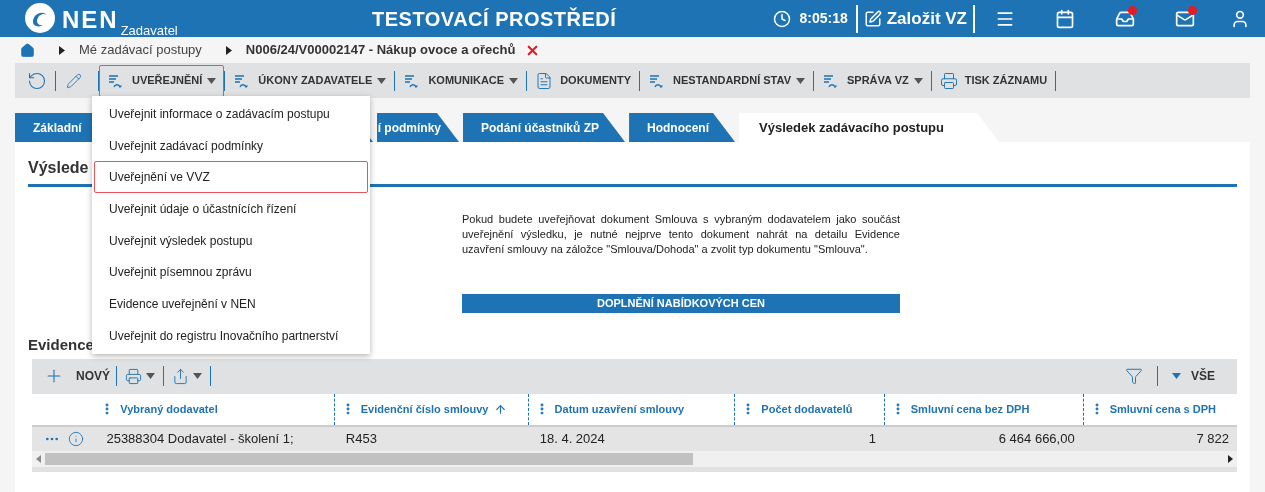  Describe the element at coordinates (231, 240) in the screenshot. I see `menu-item: Uveřejnit výsledek postupu` at that location.